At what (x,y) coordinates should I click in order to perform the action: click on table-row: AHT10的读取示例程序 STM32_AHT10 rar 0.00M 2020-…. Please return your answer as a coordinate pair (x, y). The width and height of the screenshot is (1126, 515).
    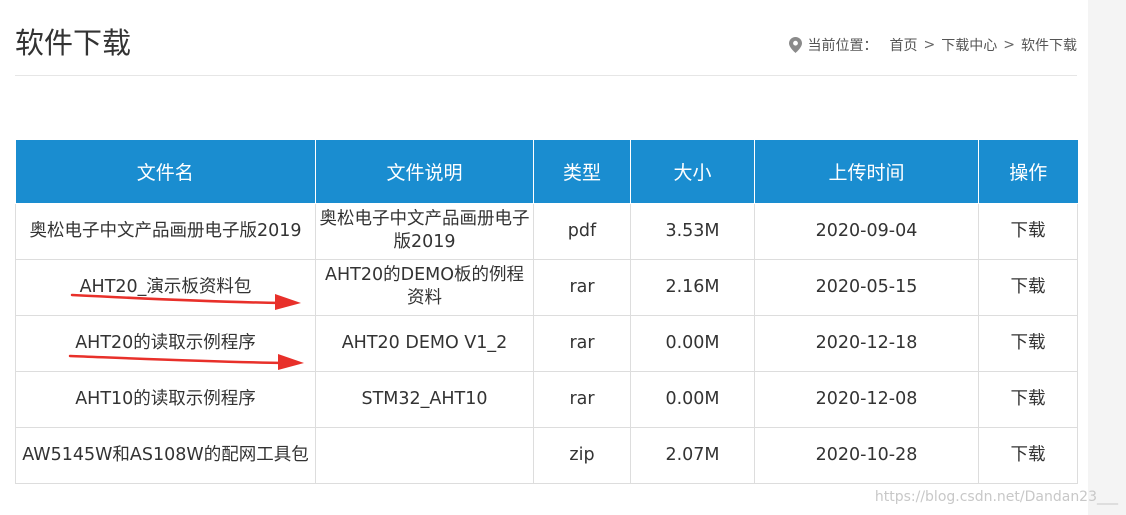
    Looking at the image, I should click on (546, 399).